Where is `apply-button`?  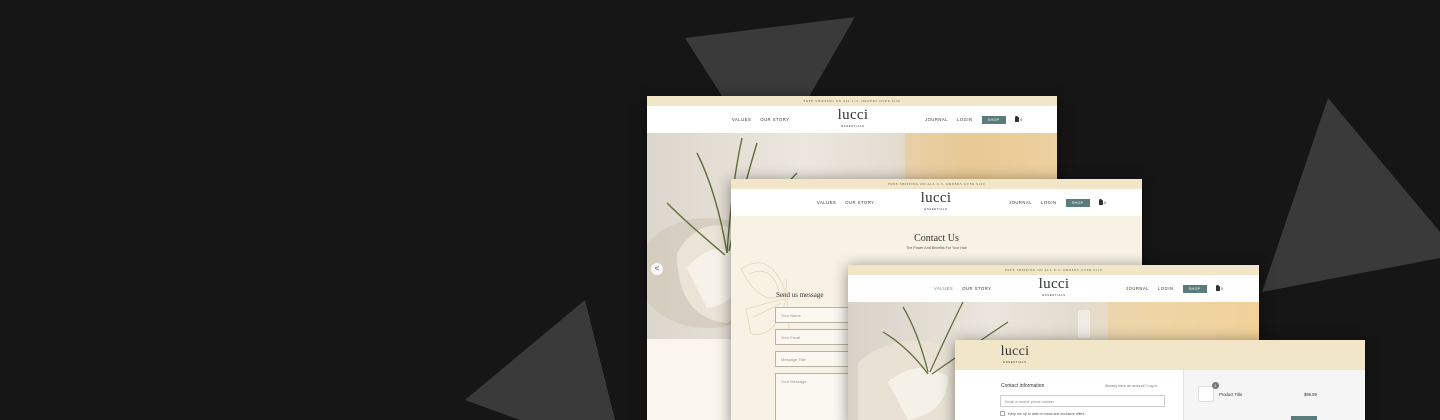 apply-button is located at coordinates (1304, 418).